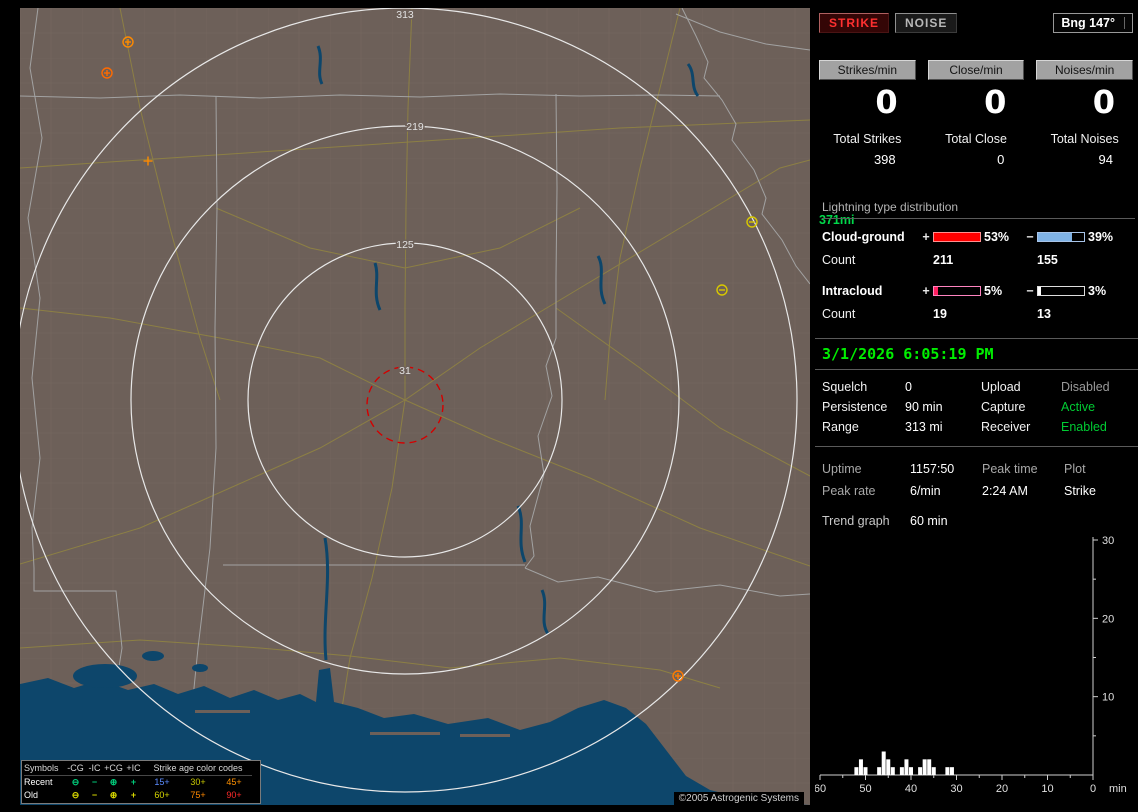  I want to click on strikes-per-min-value: 0, so click(886, 102).